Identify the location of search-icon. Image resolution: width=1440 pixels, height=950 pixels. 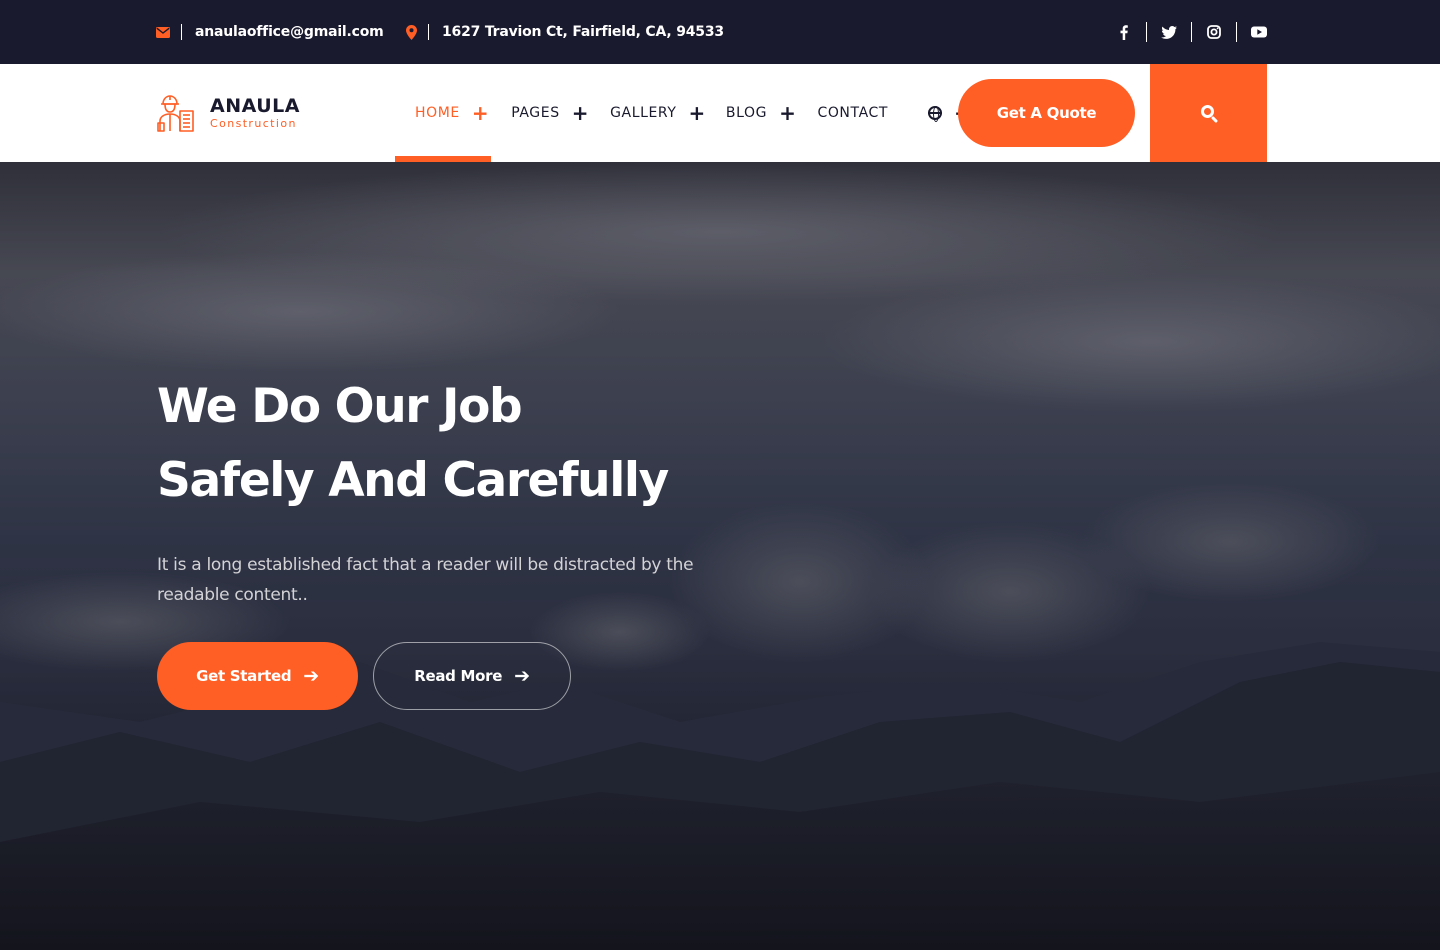
(1207, 111).